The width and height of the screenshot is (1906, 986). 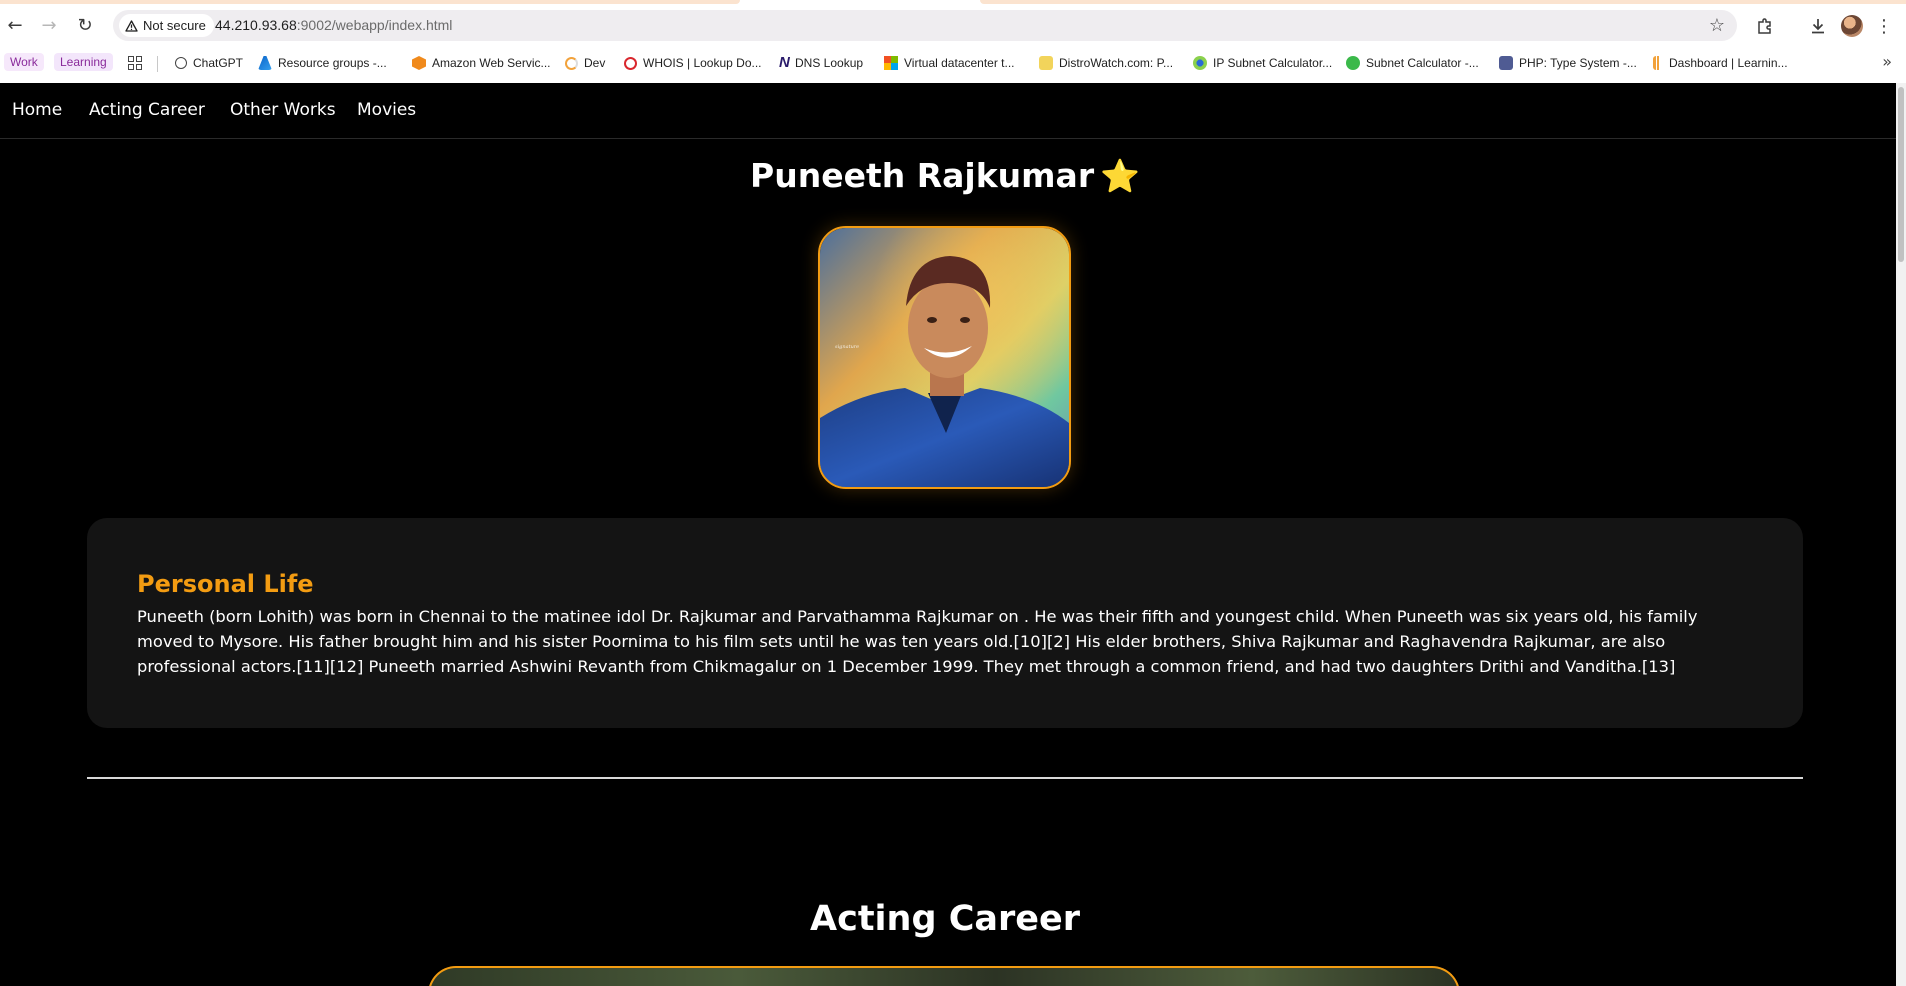 I want to click on bookmarks-separator, so click(x=157, y=64).